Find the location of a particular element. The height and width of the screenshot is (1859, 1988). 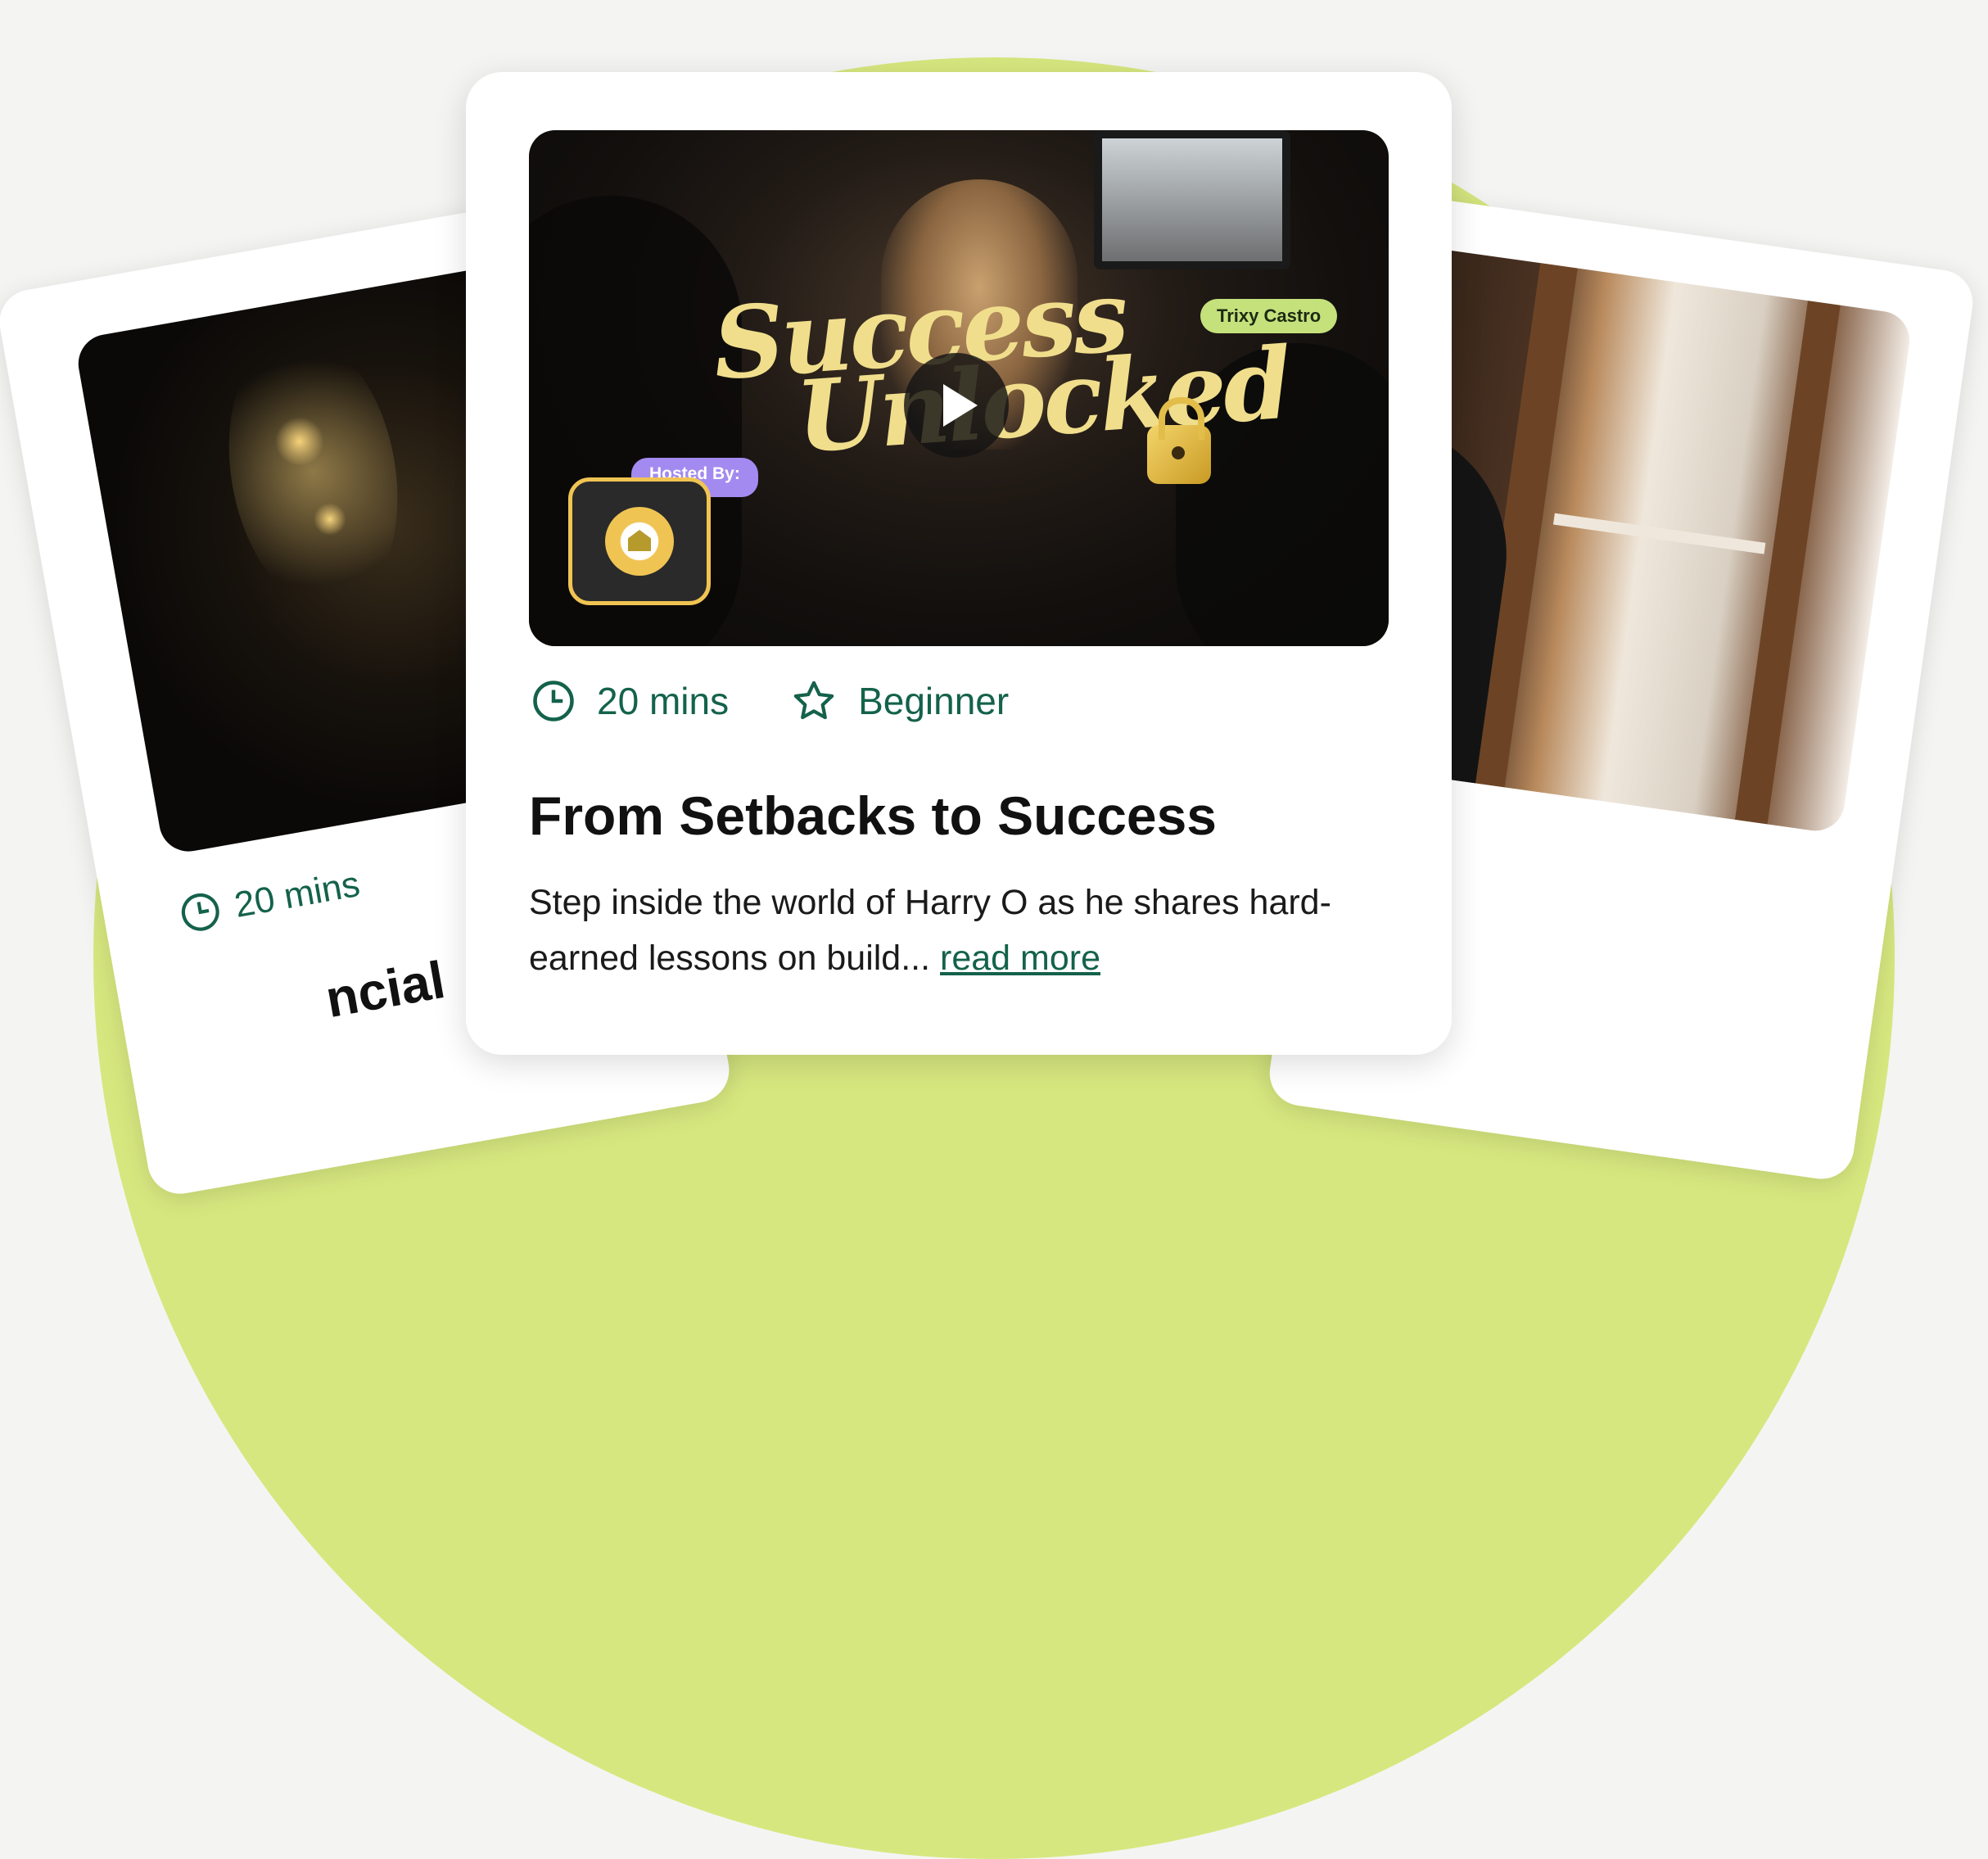

course-meta: 20 mins Beginner is located at coordinates (770, 701).